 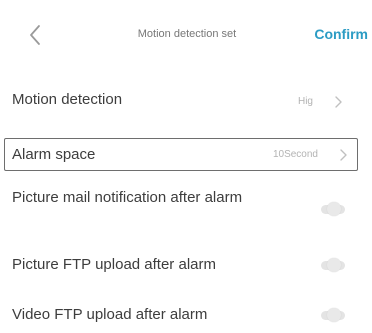 I want to click on picture-mail-notification-label: Picture mail notification after alarm, so click(x=127, y=197).